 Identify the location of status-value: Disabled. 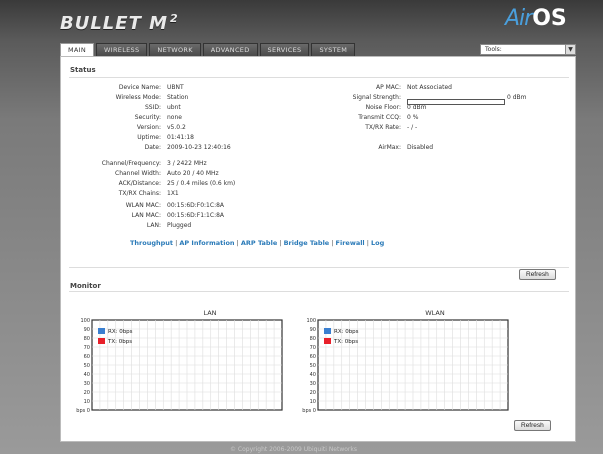
(420, 147).